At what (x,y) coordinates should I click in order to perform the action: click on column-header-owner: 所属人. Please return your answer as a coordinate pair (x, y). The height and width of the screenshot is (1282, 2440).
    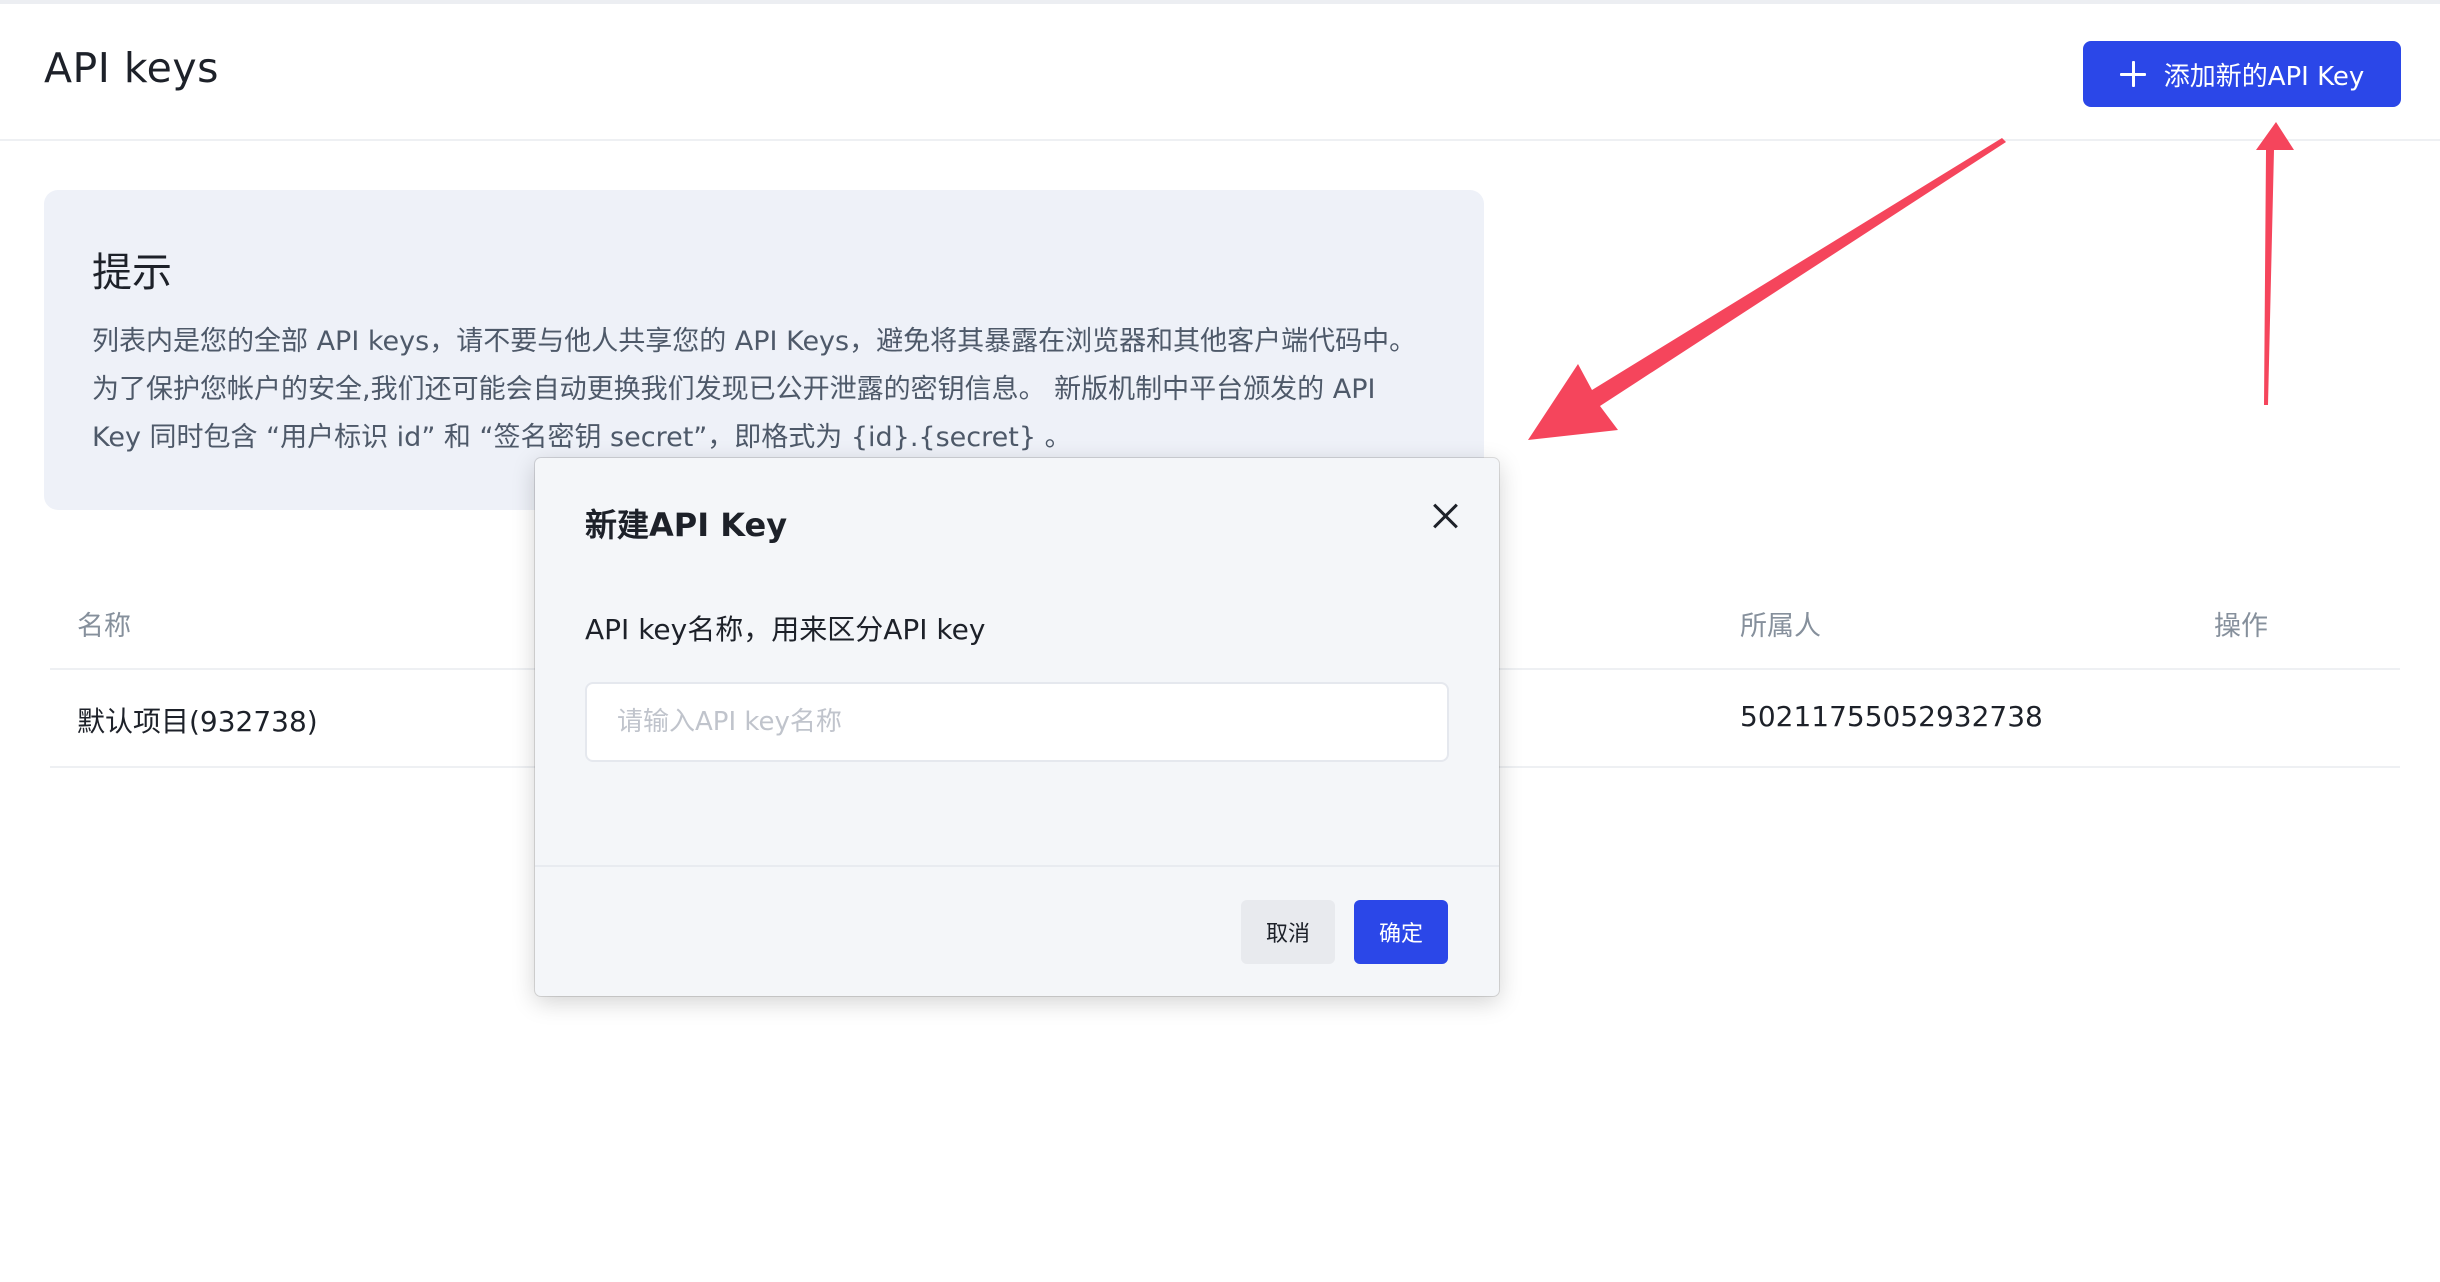
    Looking at the image, I should click on (1780, 626).